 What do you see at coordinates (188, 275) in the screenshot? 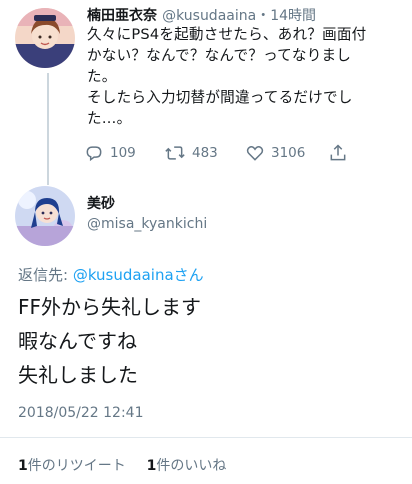
I see `reply-to-suffix: さん` at bounding box center [188, 275].